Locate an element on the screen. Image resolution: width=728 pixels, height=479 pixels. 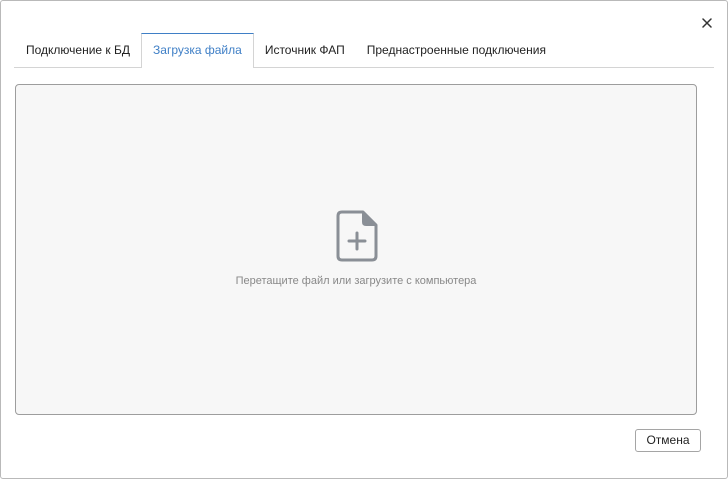
close-button is located at coordinates (707, 23).